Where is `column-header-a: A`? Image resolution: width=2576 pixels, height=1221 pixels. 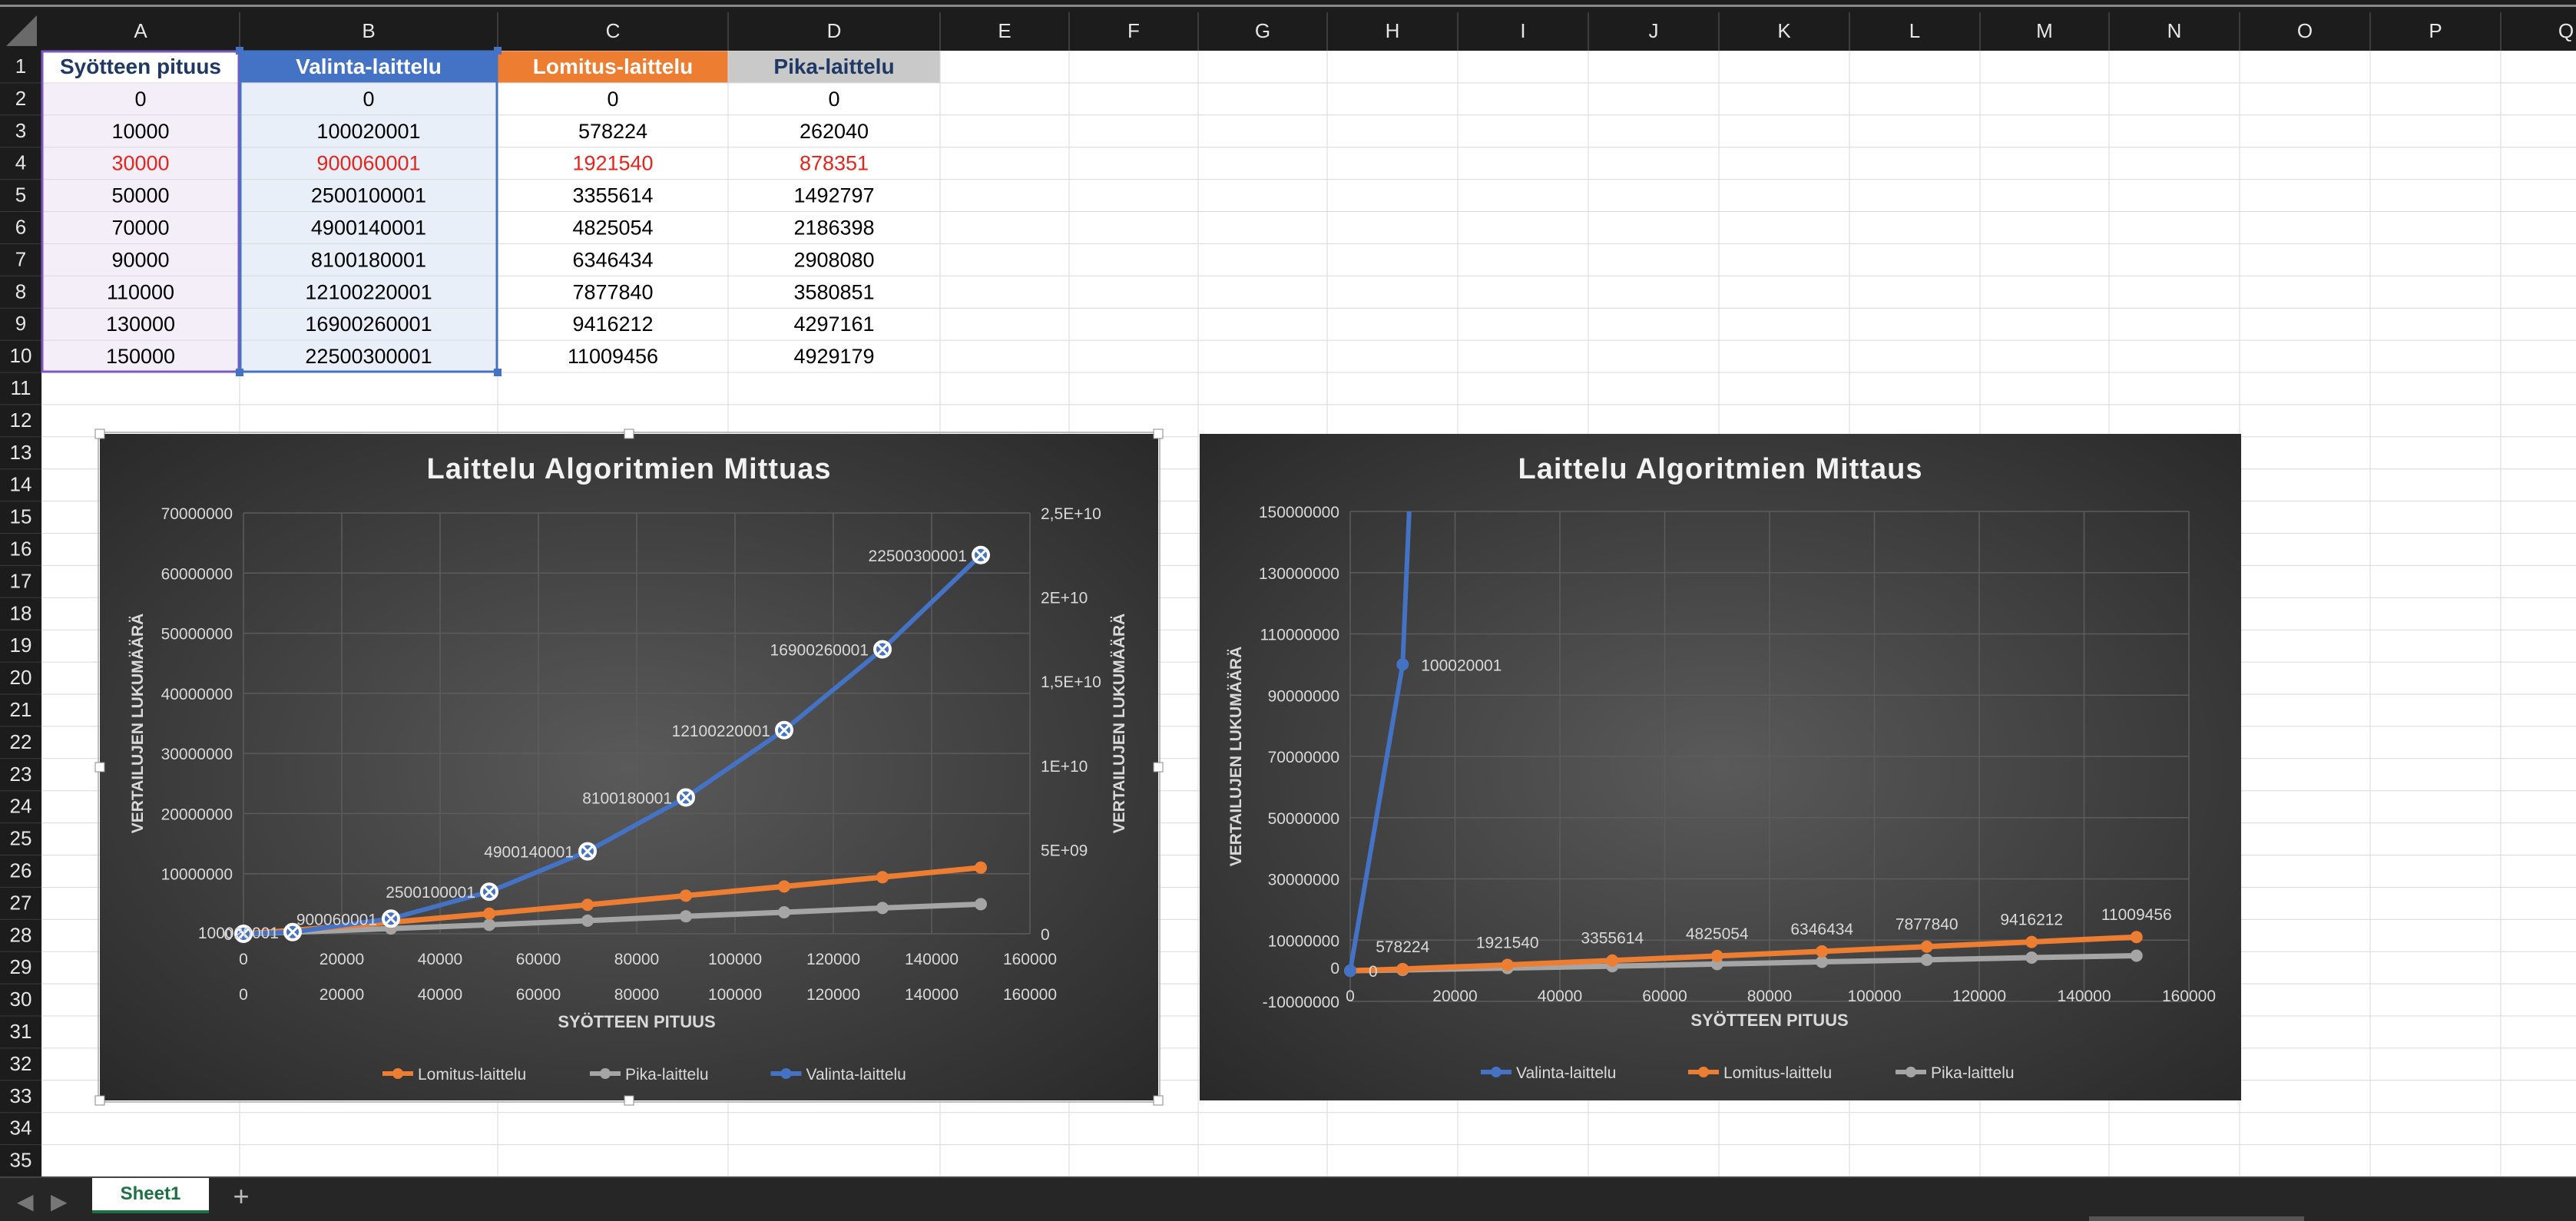
column-header-a: A is located at coordinates (140, 31).